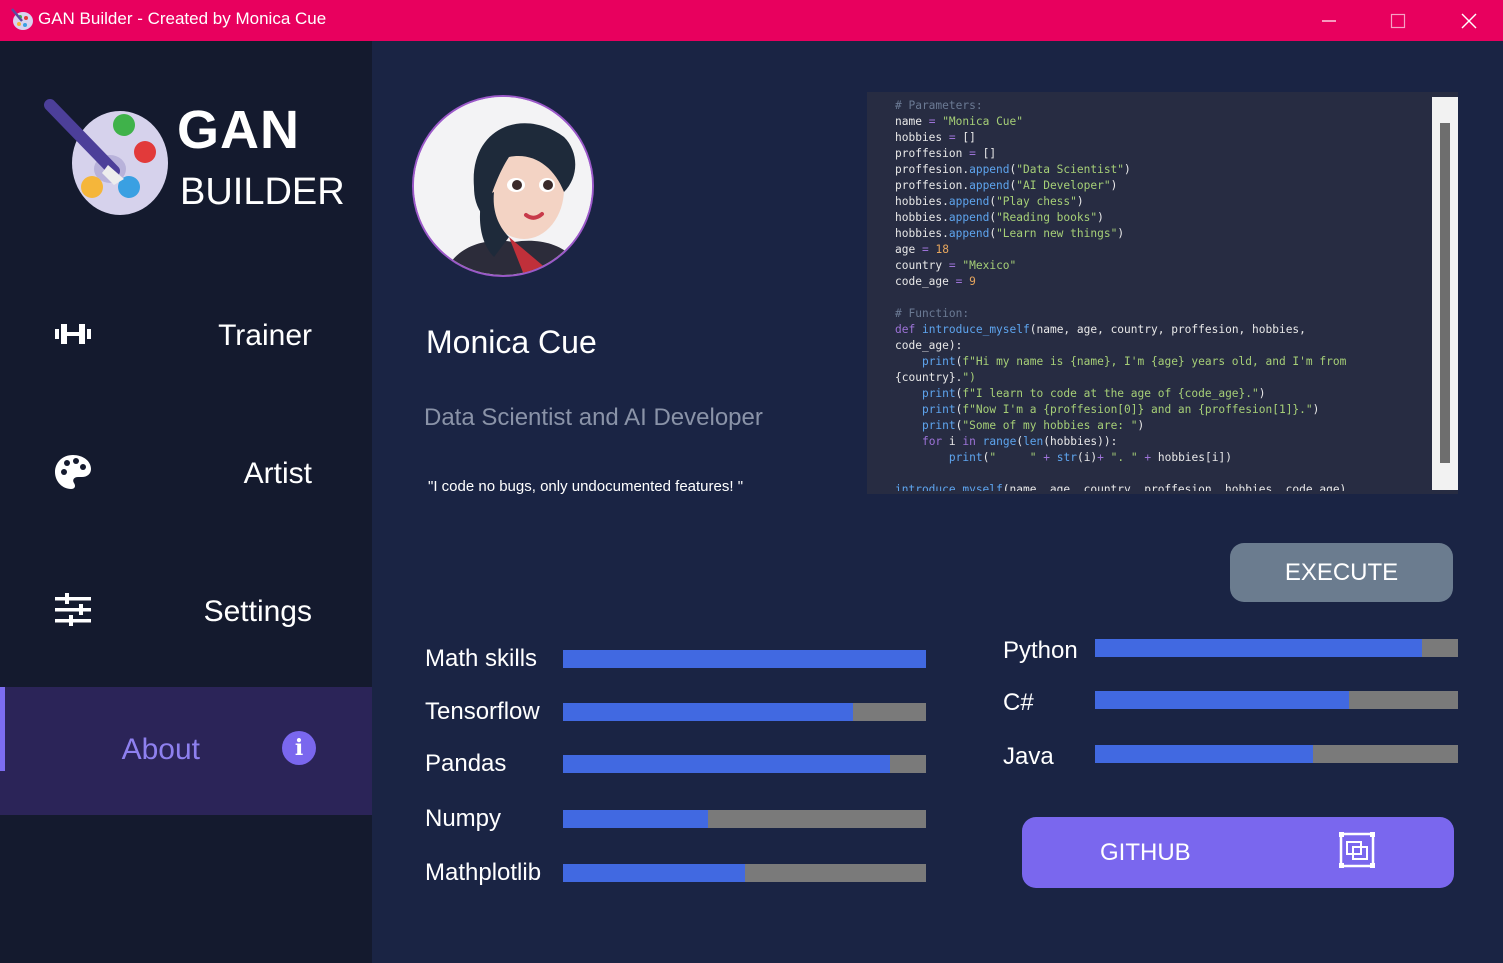 This screenshot has width=1503, height=963. What do you see at coordinates (1010, 233) in the screenshot?
I see `code-line: hobbies.append("Learn new things")` at bounding box center [1010, 233].